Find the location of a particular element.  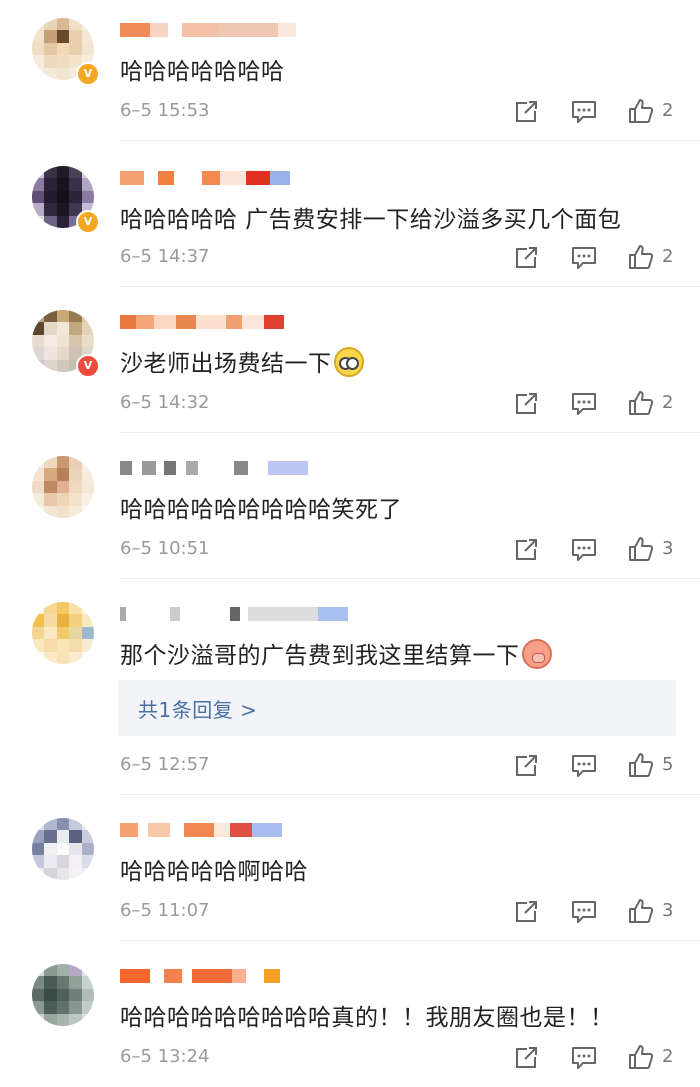

comment-item: V 哈哈哈哈哈 广告费安排一下给沙溢多买几个面包 6–5 14:37 2 is located at coordinates (350, 216).